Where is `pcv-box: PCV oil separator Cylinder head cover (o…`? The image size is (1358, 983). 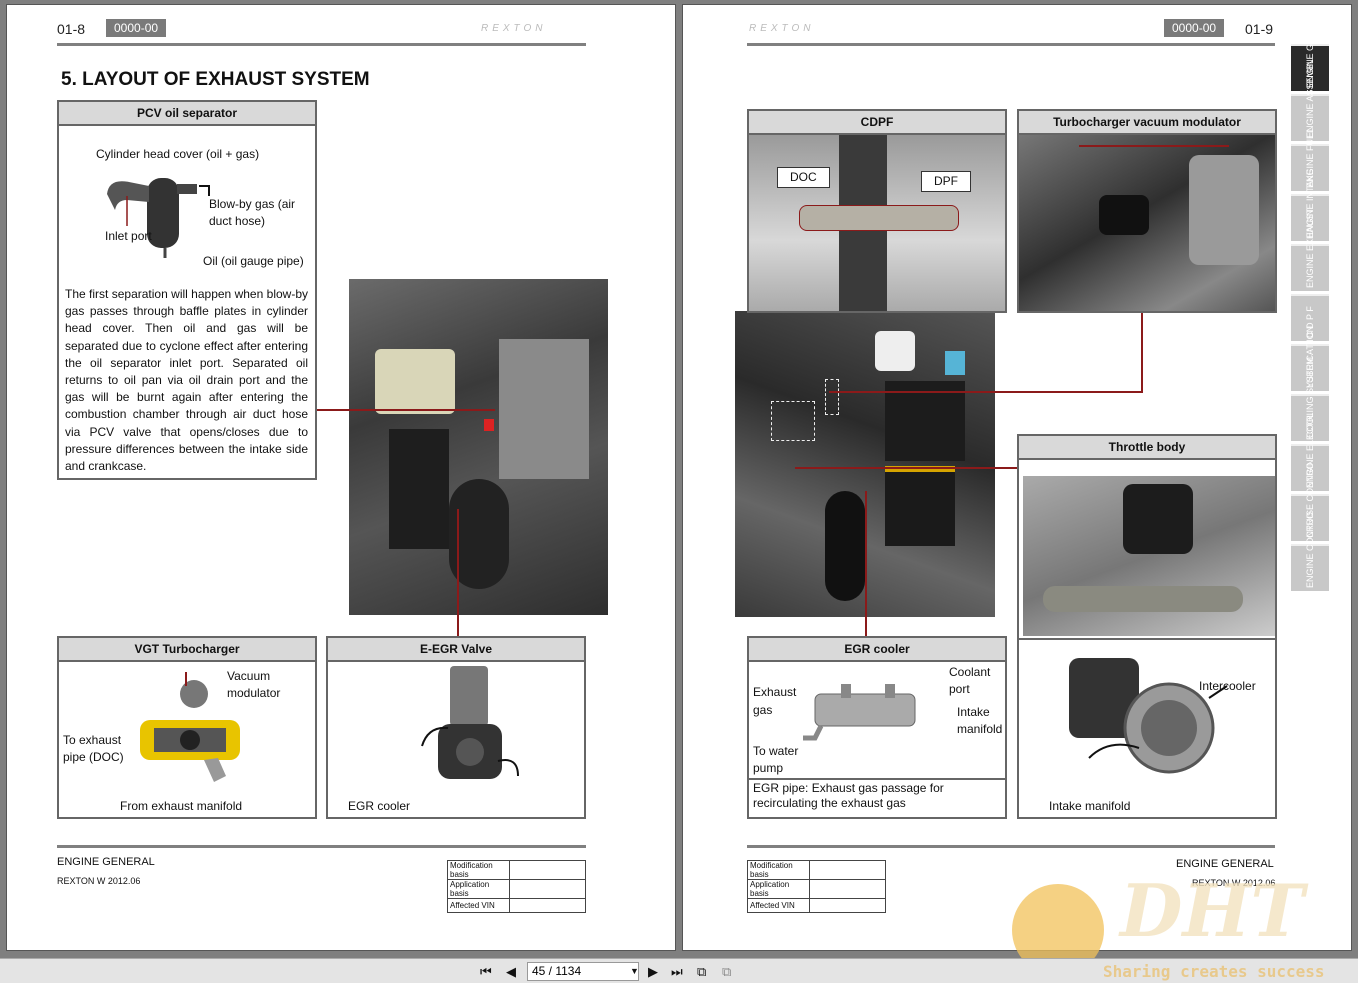
pcv-box: PCV oil separator Cylinder head cover (o… is located at coordinates (187, 290).